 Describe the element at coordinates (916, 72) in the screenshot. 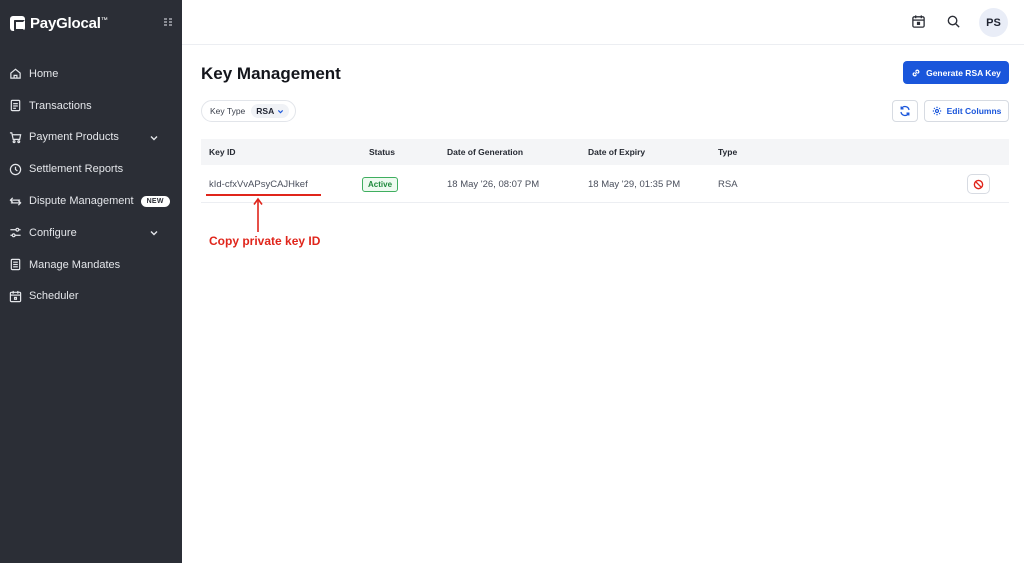

I see `link-icon` at that location.